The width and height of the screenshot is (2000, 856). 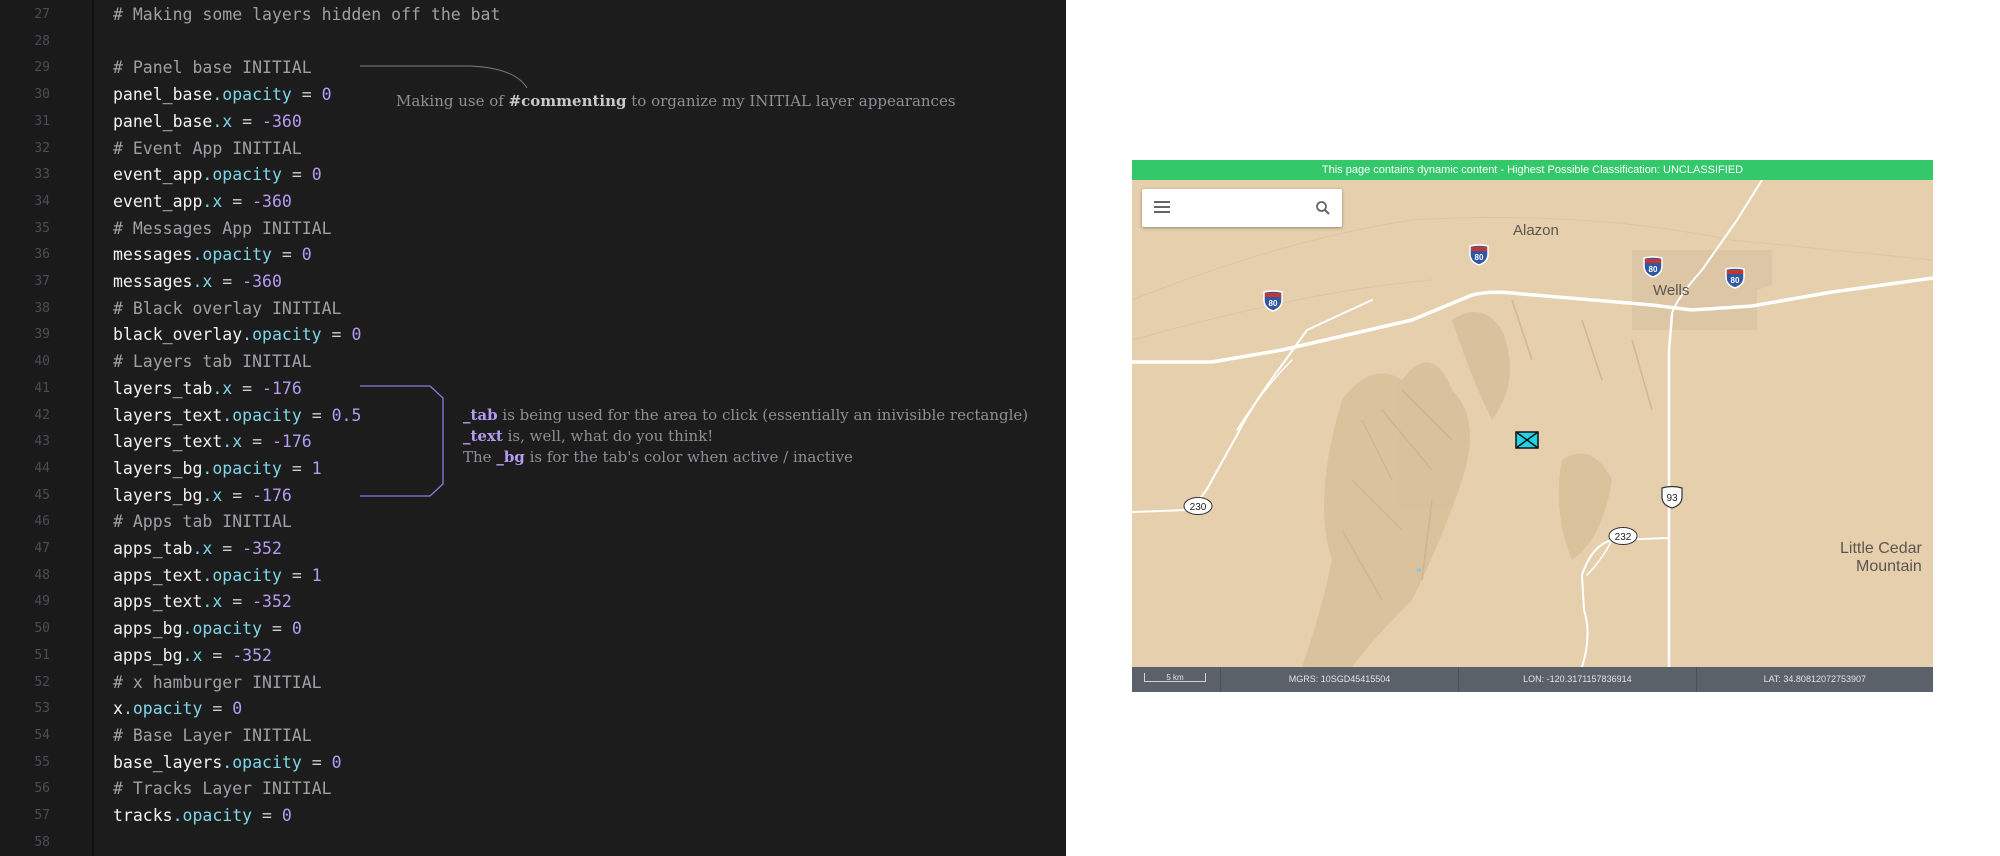 What do you see at coordinates (222, 95) in the screenshot?
I see `code-line: panel_base.opacity = 0` at bounding box center [222, 95].